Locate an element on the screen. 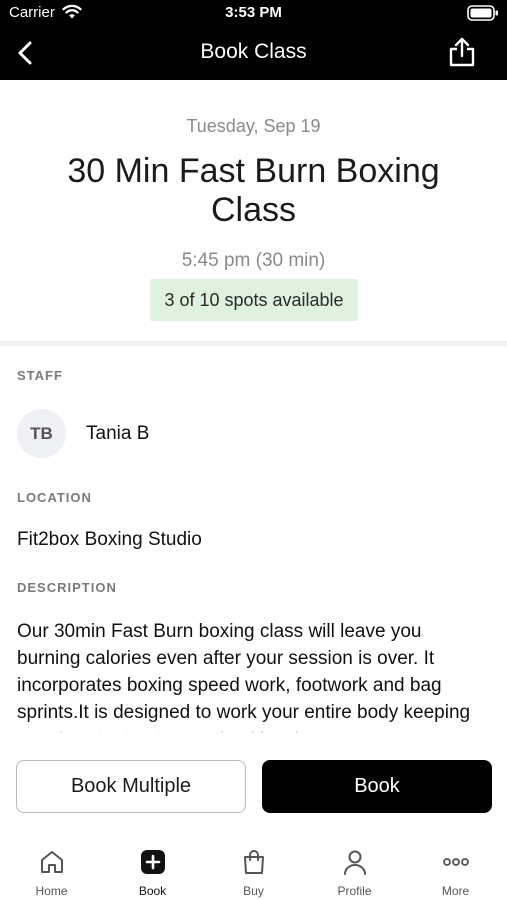 Image resolution: width=507 pixels, height=900 pixels. tab-label: Home is located at coordinates (51, 891).